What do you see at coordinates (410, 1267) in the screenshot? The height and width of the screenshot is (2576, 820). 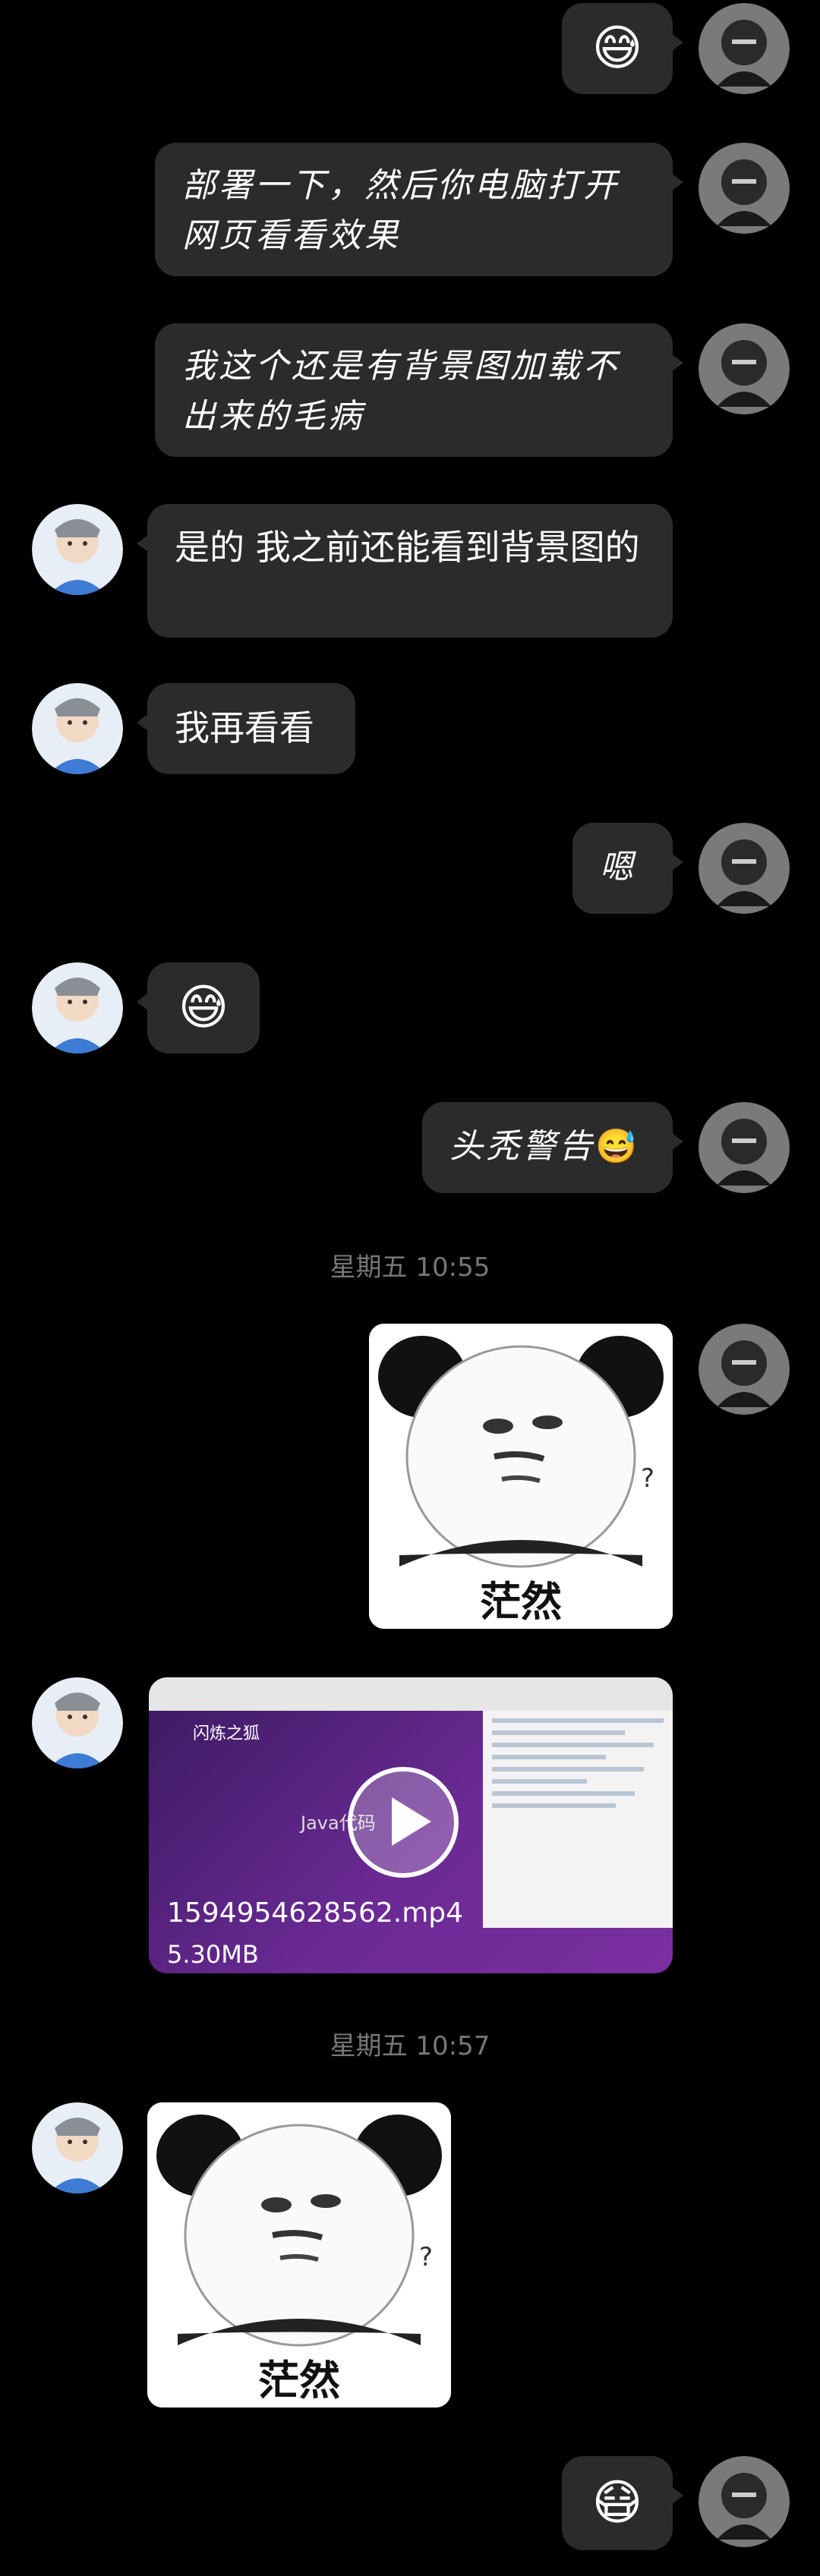 I see `timestamp: 星期五 10:55` at bounding box center [410, 1267].